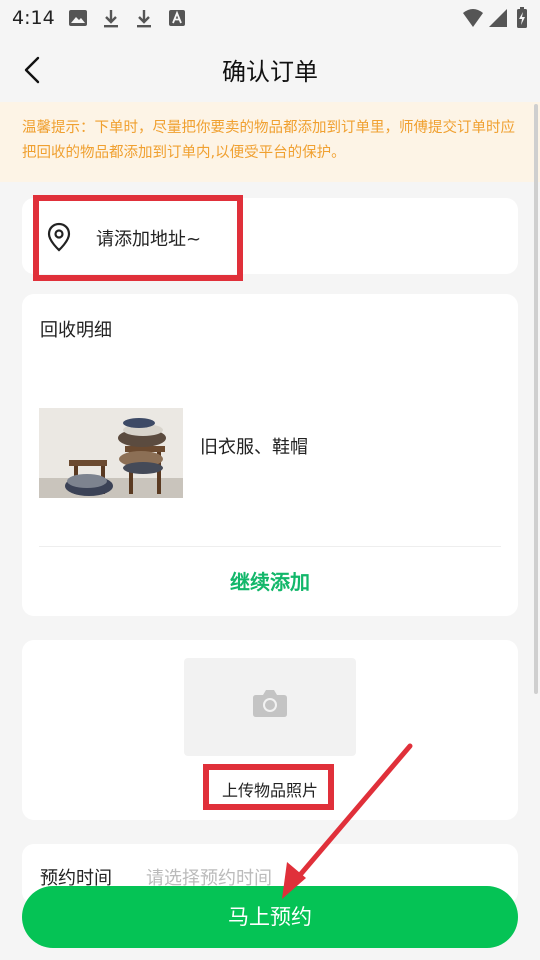 The width and height of the screenshot is (540, 960). What do you see at coordinates (473, 18) in the screenshot?
I see `wifi-icon` at bounding box center [473, 18].